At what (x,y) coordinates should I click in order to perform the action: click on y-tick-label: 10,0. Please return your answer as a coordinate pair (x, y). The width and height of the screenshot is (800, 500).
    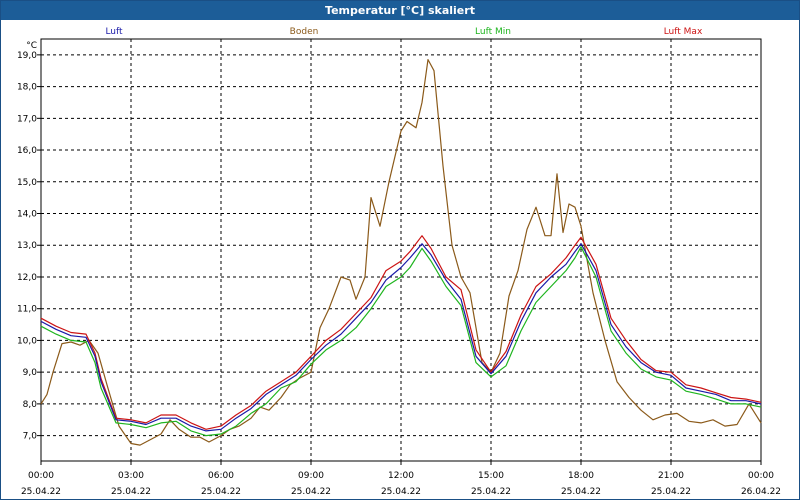
    Looking at the image, I should click on (27, 341).